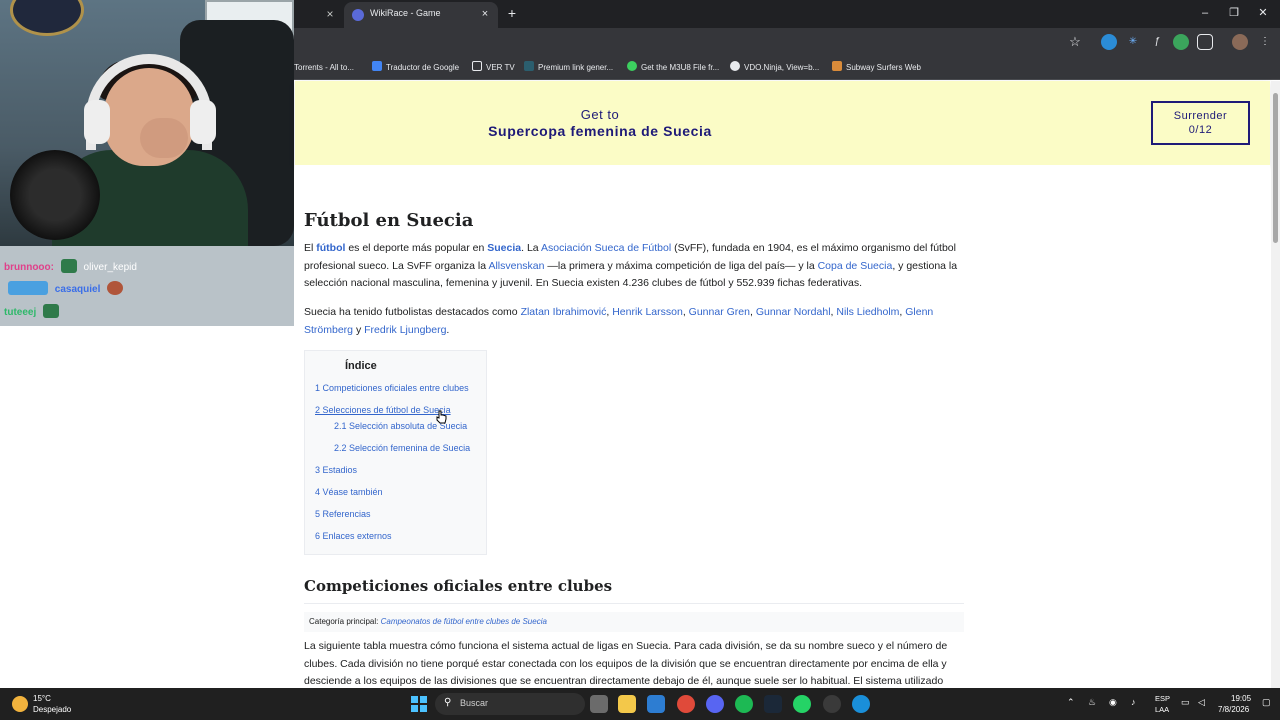  What do you see at coordinates (855, 266) in the screenshot?
I see `link-copa-de-suecia: Copa de Suecia` at bounding box center [855, 266].